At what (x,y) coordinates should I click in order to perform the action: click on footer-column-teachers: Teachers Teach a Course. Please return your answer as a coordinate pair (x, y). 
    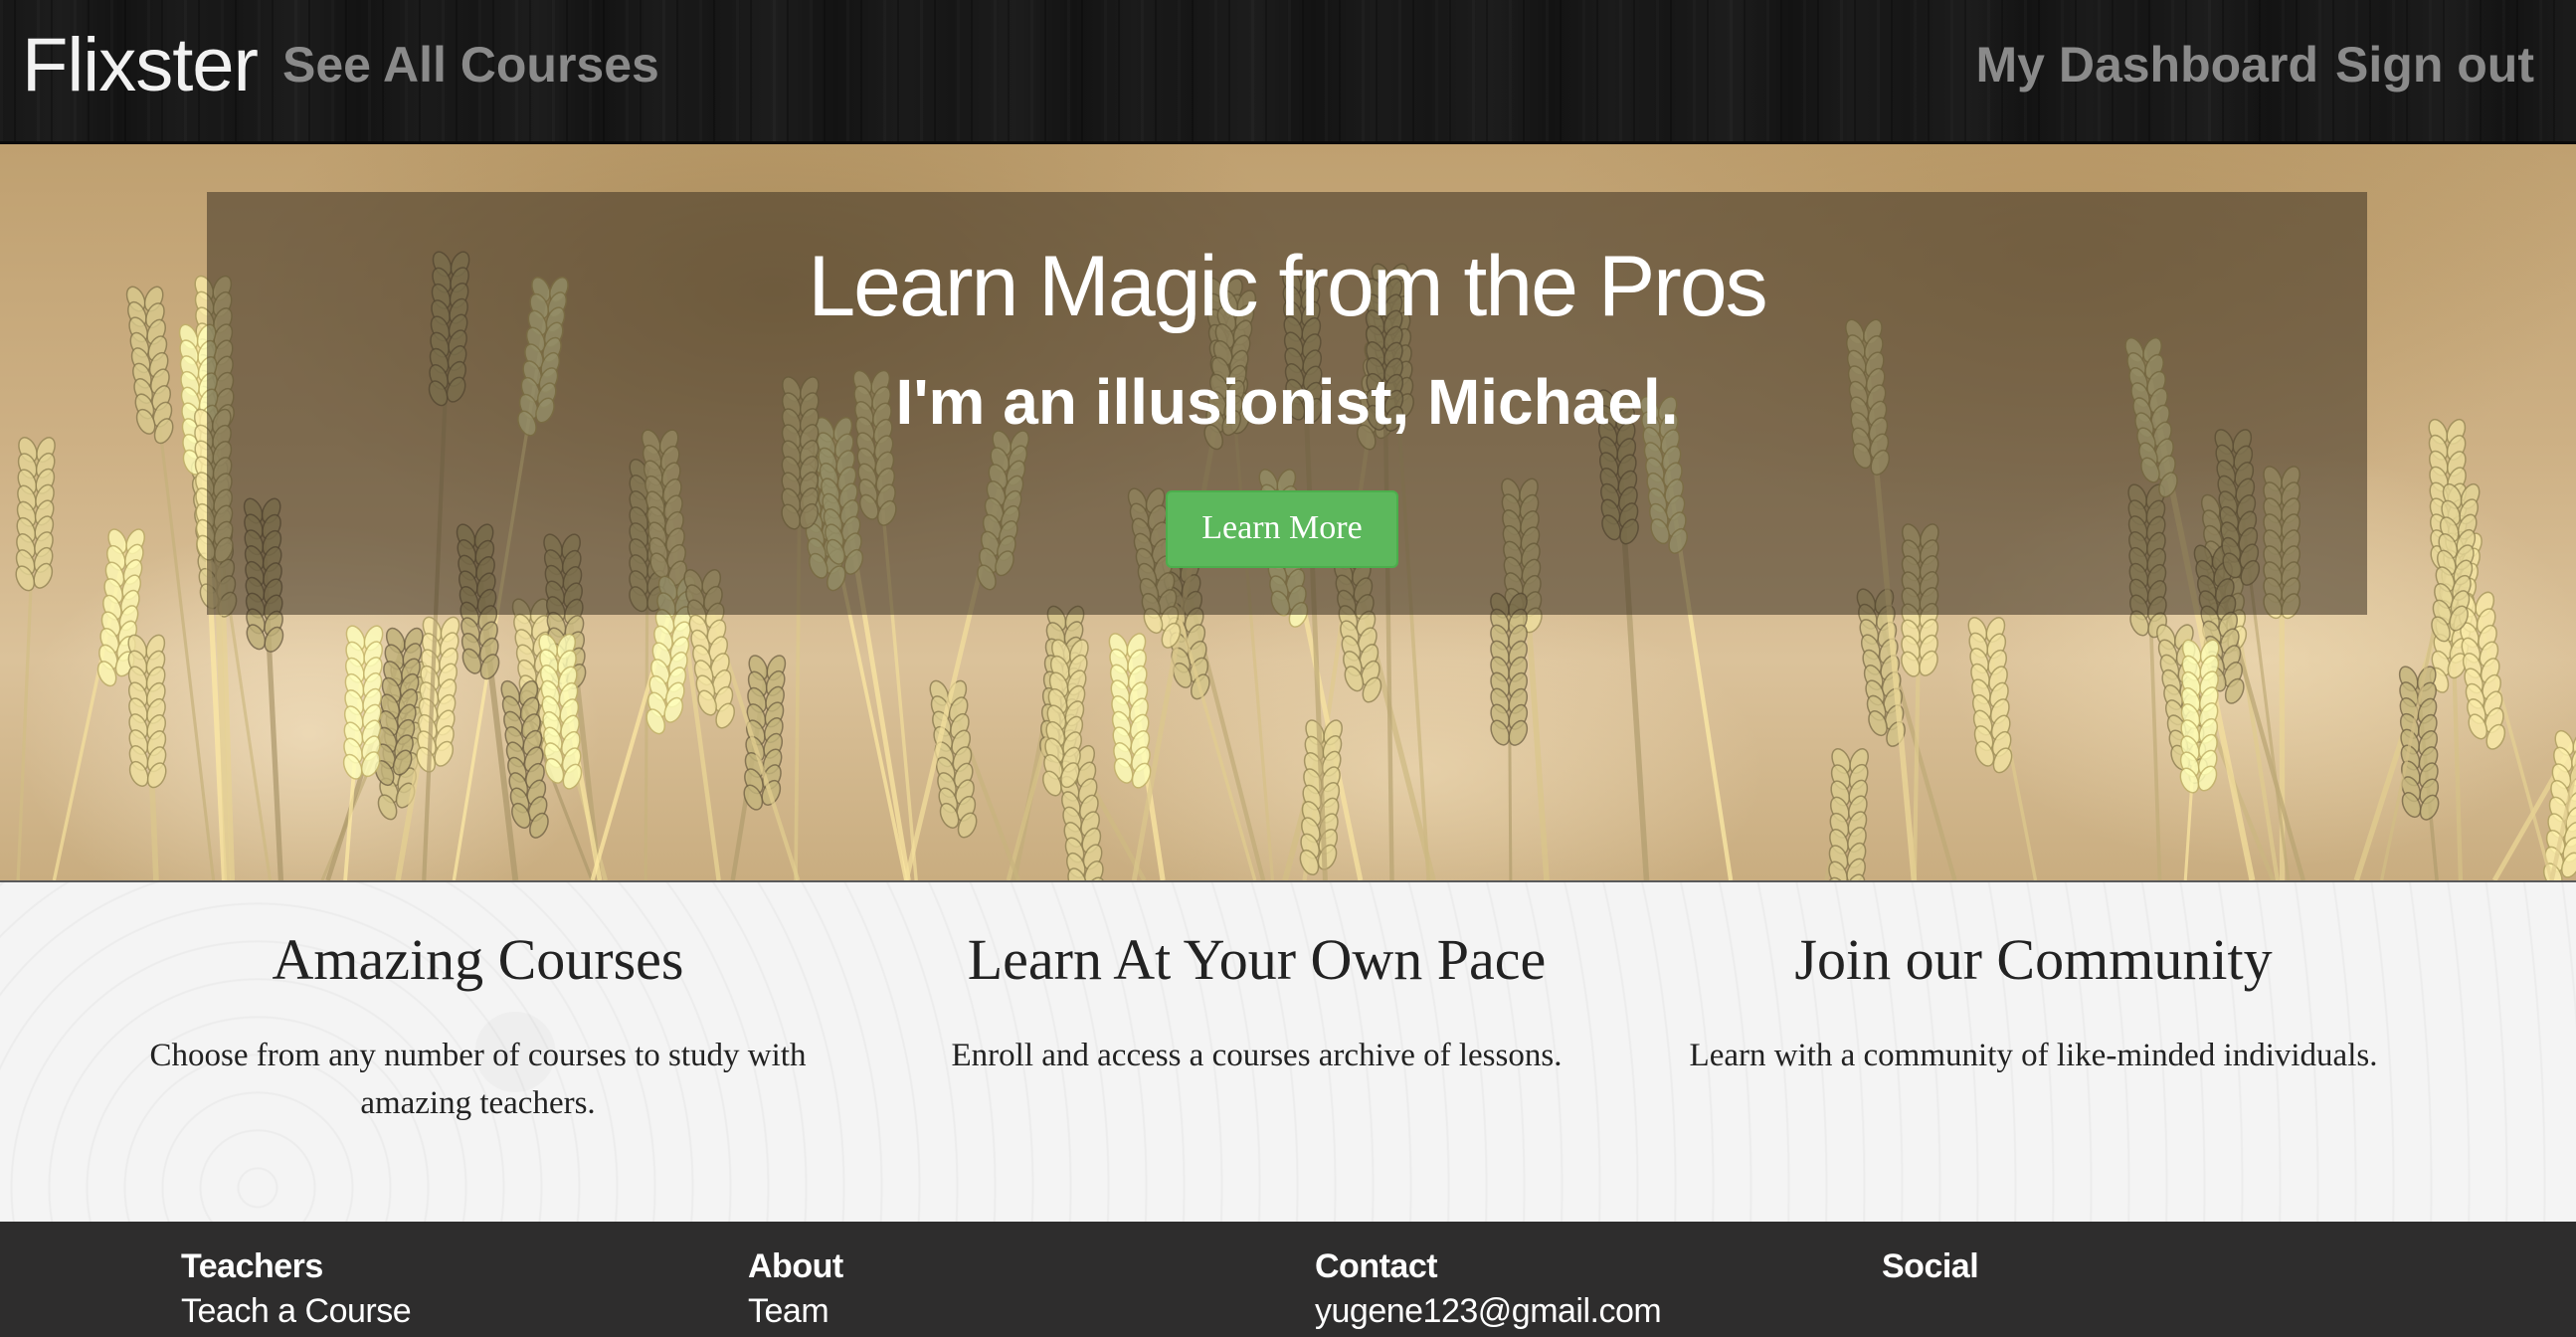
    Looking at the image, I should click on (429, 1290).